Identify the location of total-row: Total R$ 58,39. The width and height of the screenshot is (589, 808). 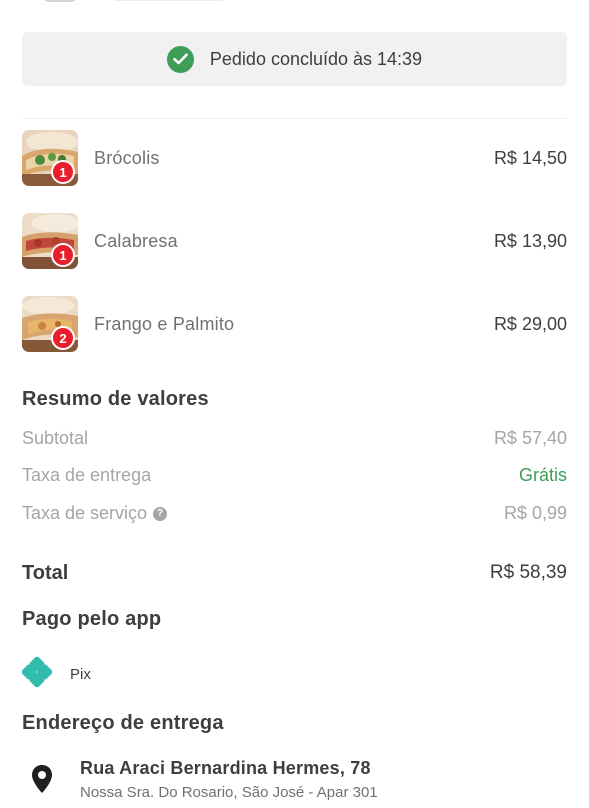
(294, 575).